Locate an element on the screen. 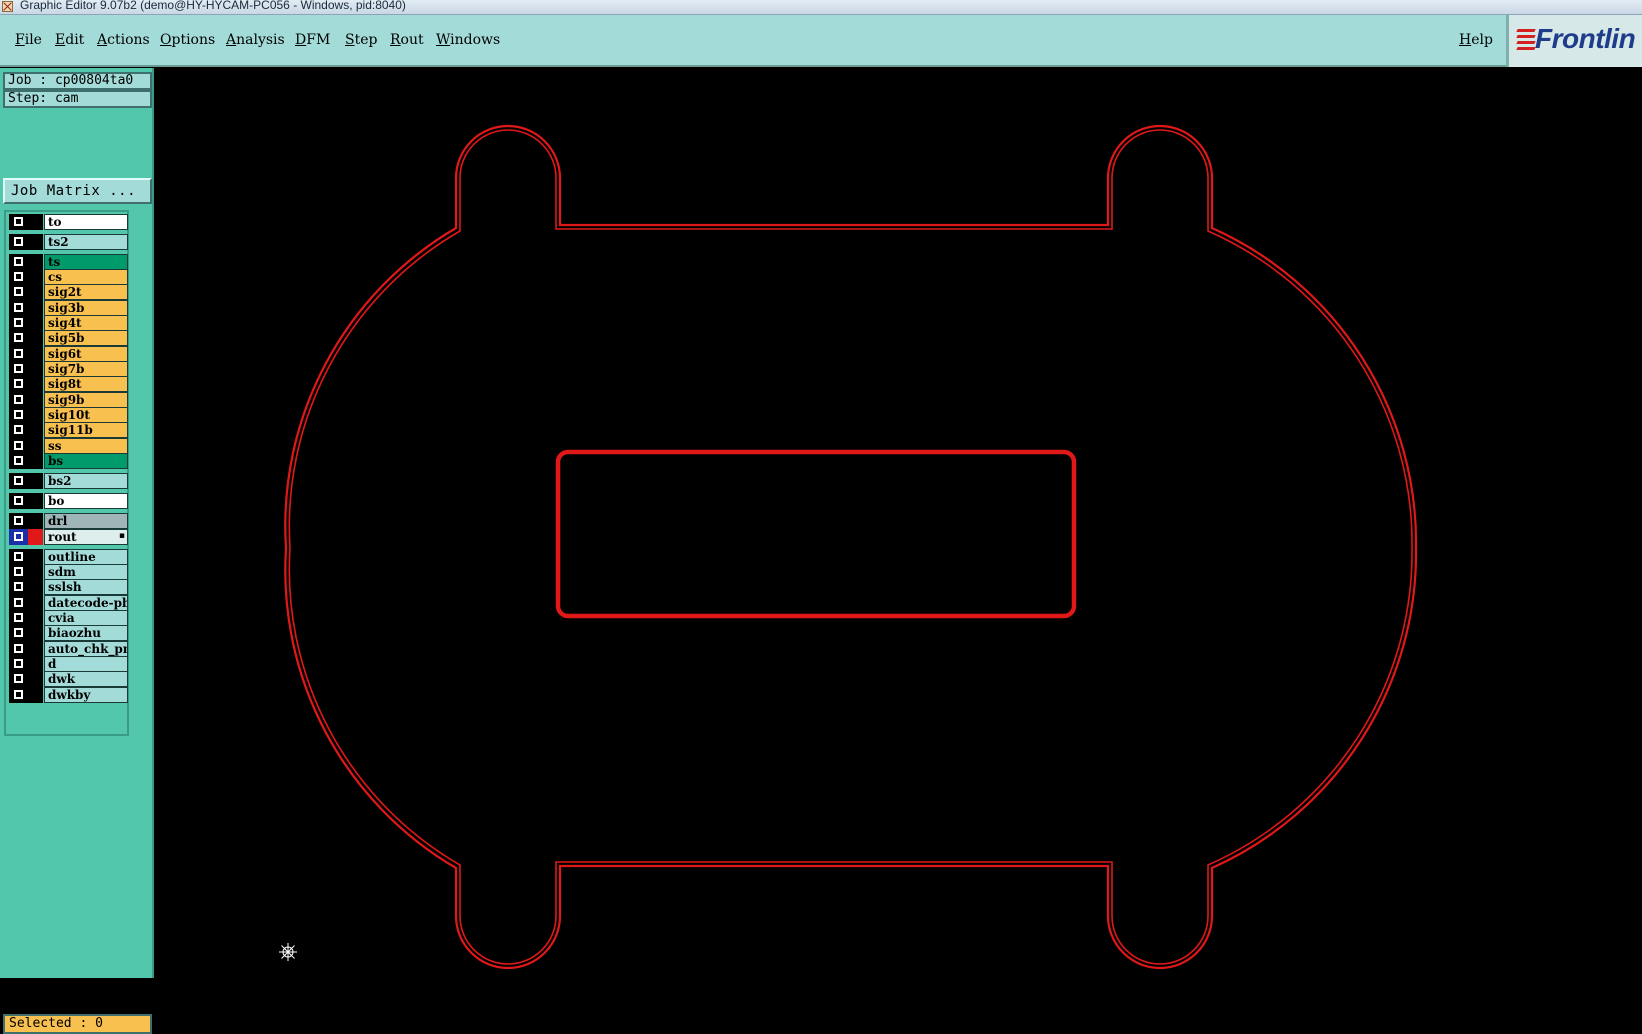  layer-row: sig4t is located at coordinates (68, 323).